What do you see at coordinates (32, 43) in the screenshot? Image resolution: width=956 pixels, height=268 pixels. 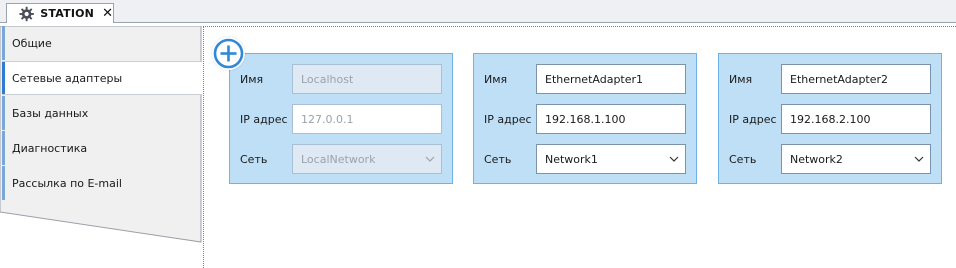 I see `sidebar-item-label: Общие` at bounding box center [32, 43].